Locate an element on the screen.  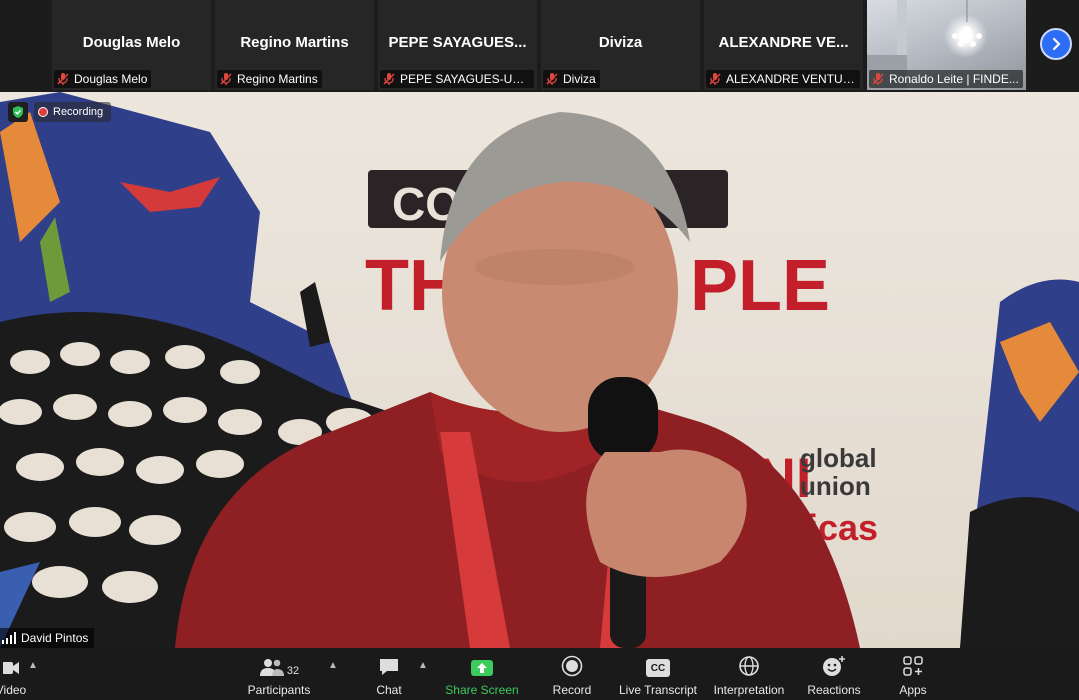
participant-name-tag: ALEXANDRE VENTURY is located at coordinates (783, 79).